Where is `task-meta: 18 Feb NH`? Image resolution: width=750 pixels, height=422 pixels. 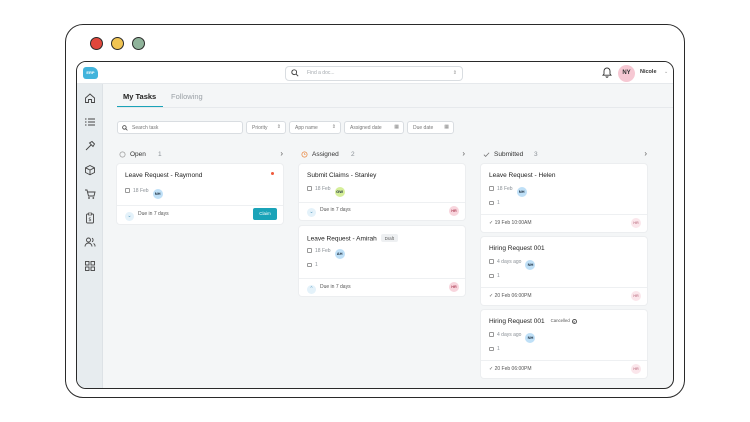
task-meta: 18 Feb NH is located at coordinates (144, 193).